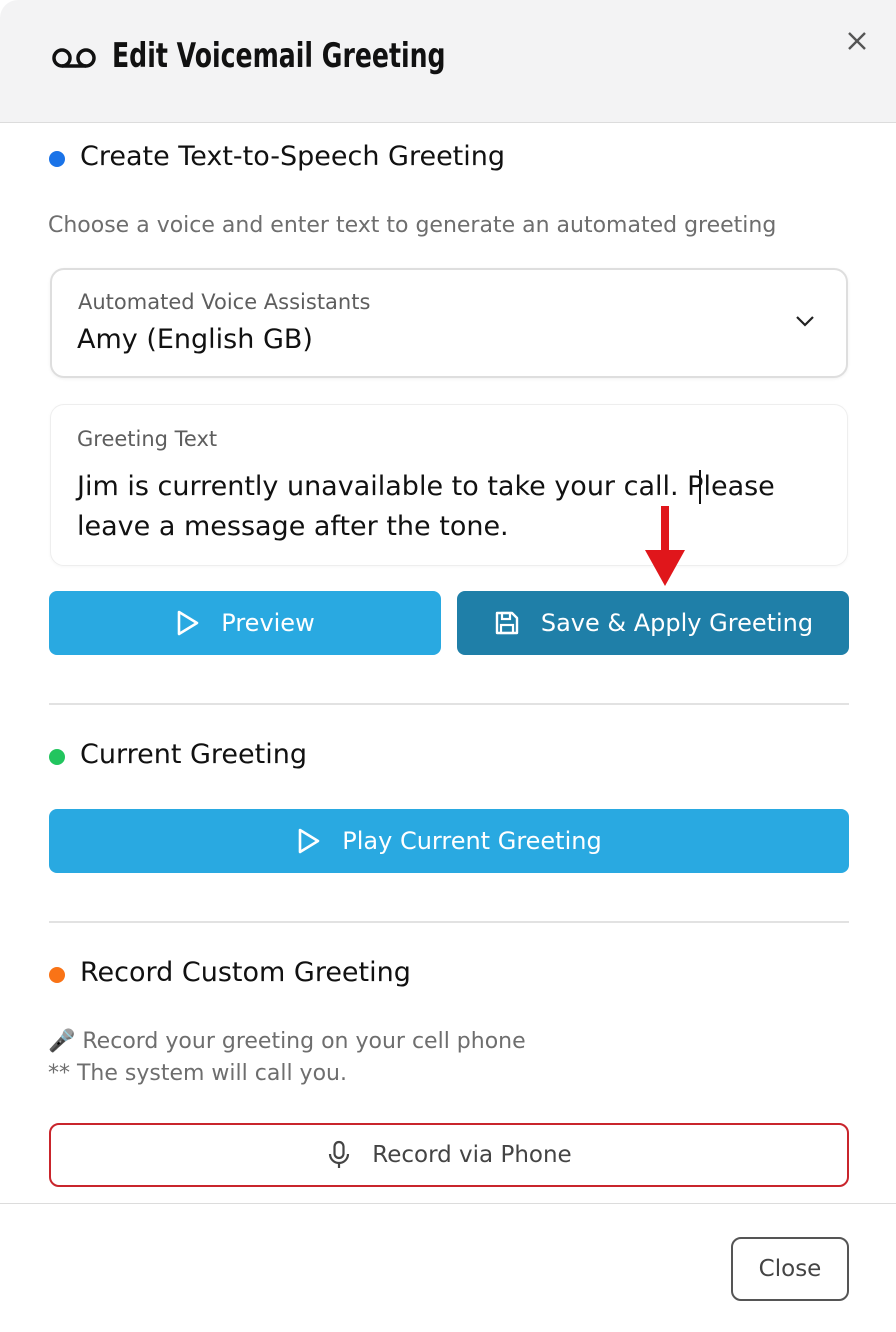 The image size is (896, 1332). I want to click on greeting-text-label: Greeting Text, so click(147, 439).